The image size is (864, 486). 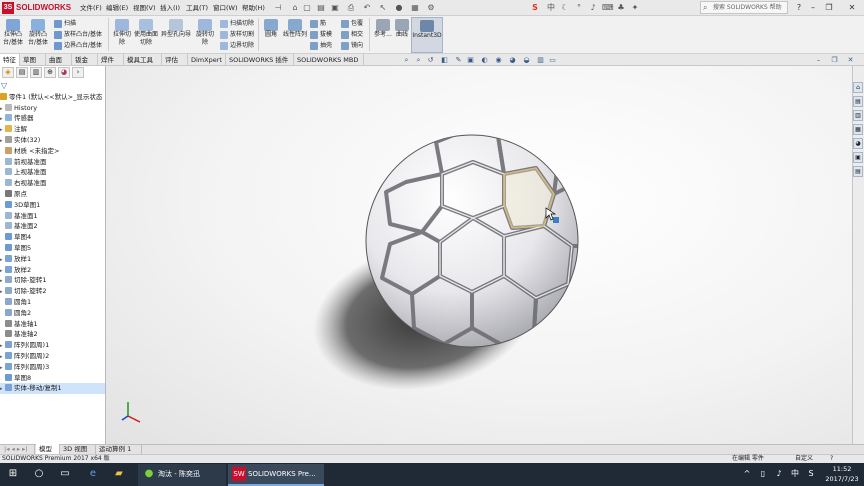 What do you see at coordinates (52, 162) in the screenshot?
I see `tree-item: 前视基准面` at bounding box center [52, 162].